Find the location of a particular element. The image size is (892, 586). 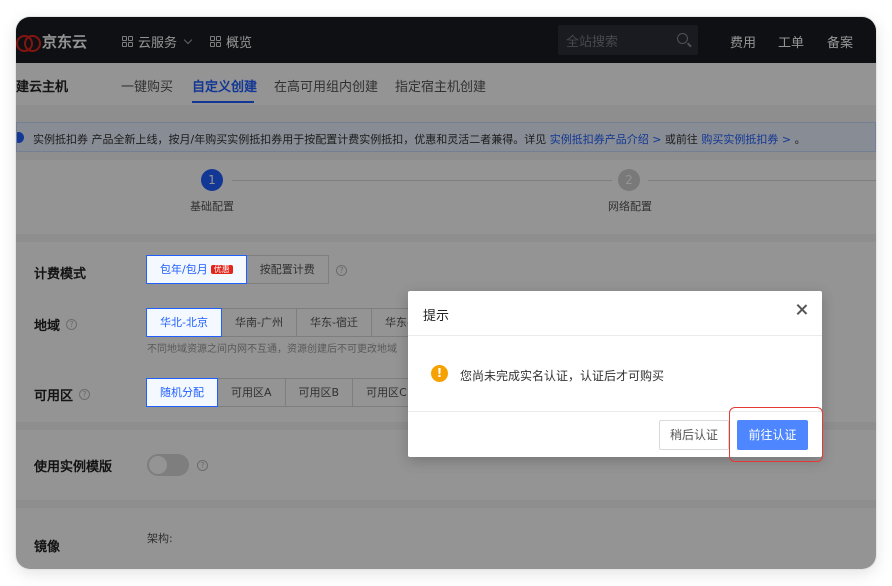

close-icon is located at coordinates (802, 310).